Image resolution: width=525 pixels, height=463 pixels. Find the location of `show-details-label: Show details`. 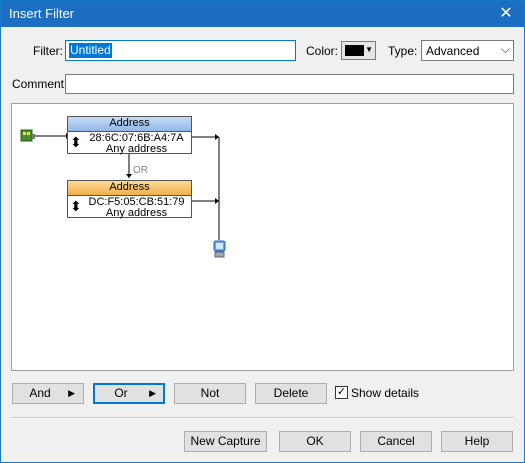

show-details-label: Show details is located at coordinates (385, 393).